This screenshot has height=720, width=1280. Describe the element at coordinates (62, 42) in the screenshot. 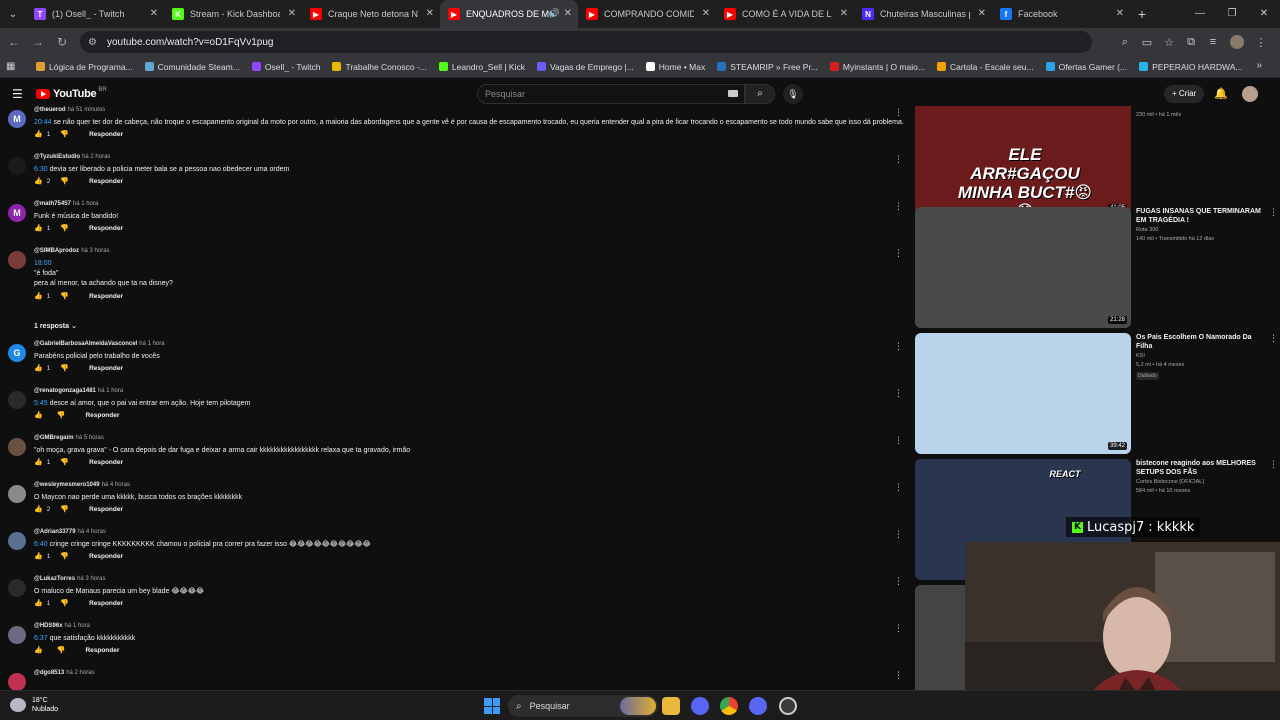

I see `reload-icon: ↻` at that location.